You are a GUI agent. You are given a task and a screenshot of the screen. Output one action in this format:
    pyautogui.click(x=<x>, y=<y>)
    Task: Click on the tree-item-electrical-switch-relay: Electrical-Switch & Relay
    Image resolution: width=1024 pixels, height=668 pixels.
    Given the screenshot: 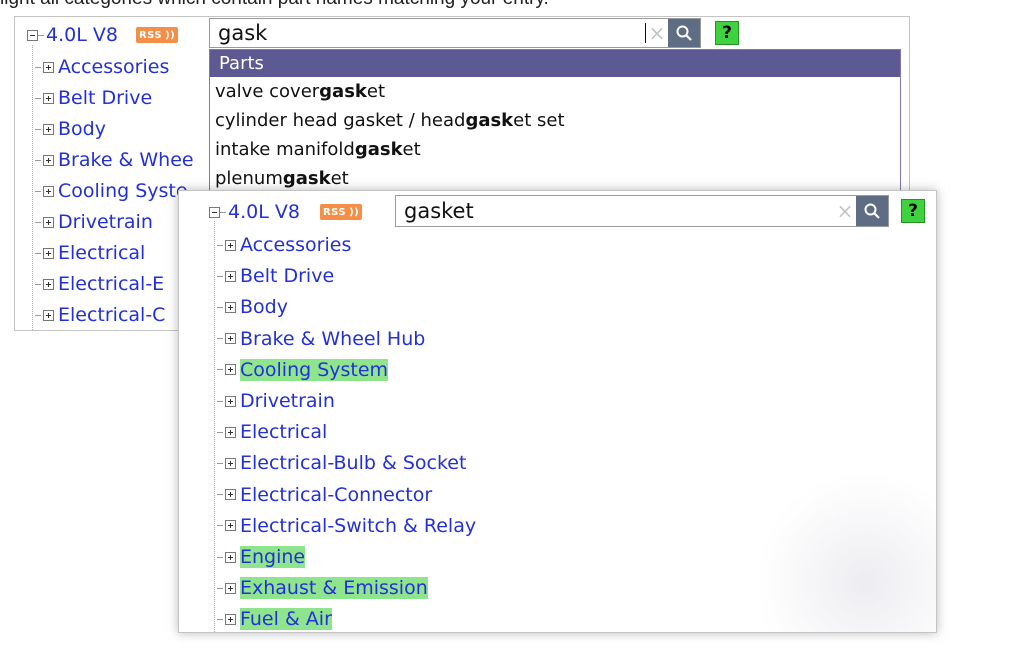 What is the action you would take?
    pyautogui.click(x=346, y=526)
    